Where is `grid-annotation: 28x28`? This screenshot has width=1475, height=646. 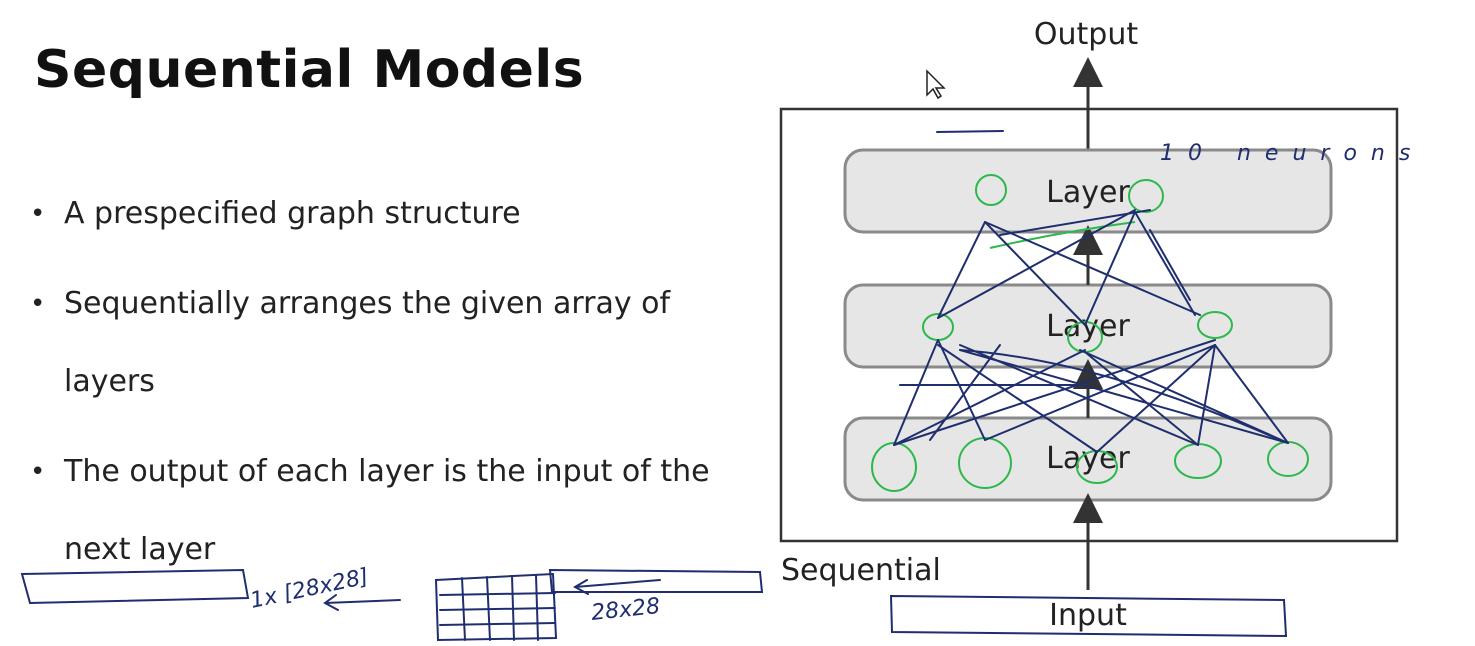 grid-annotation: 28x28 is located at coordinates (625, 610).